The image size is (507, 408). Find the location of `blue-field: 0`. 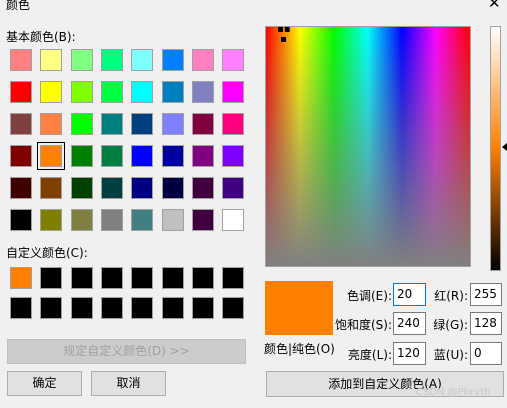

blue-field: 0 is located at coordinates (486, 353).